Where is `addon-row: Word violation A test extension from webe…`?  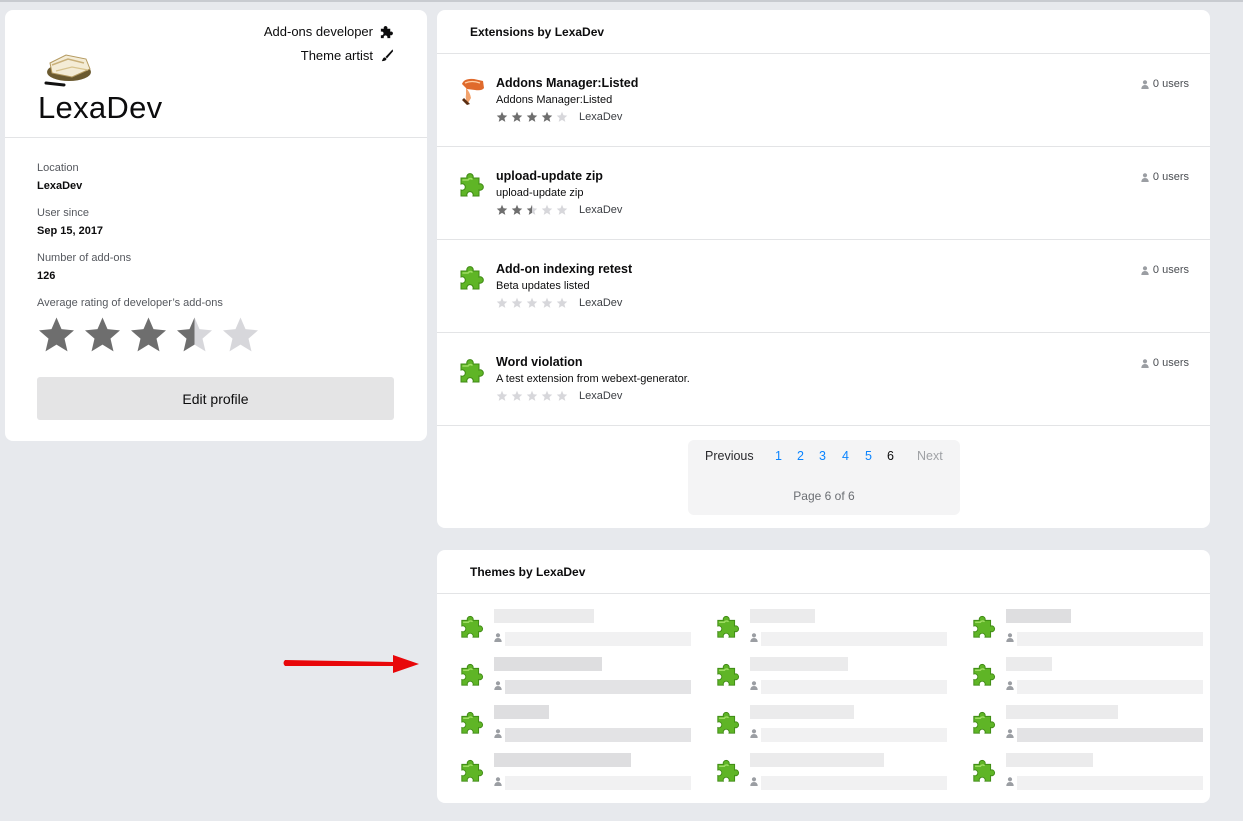
addon-row: Word violation A test extension from webe… is located at coordinates (823, 379).